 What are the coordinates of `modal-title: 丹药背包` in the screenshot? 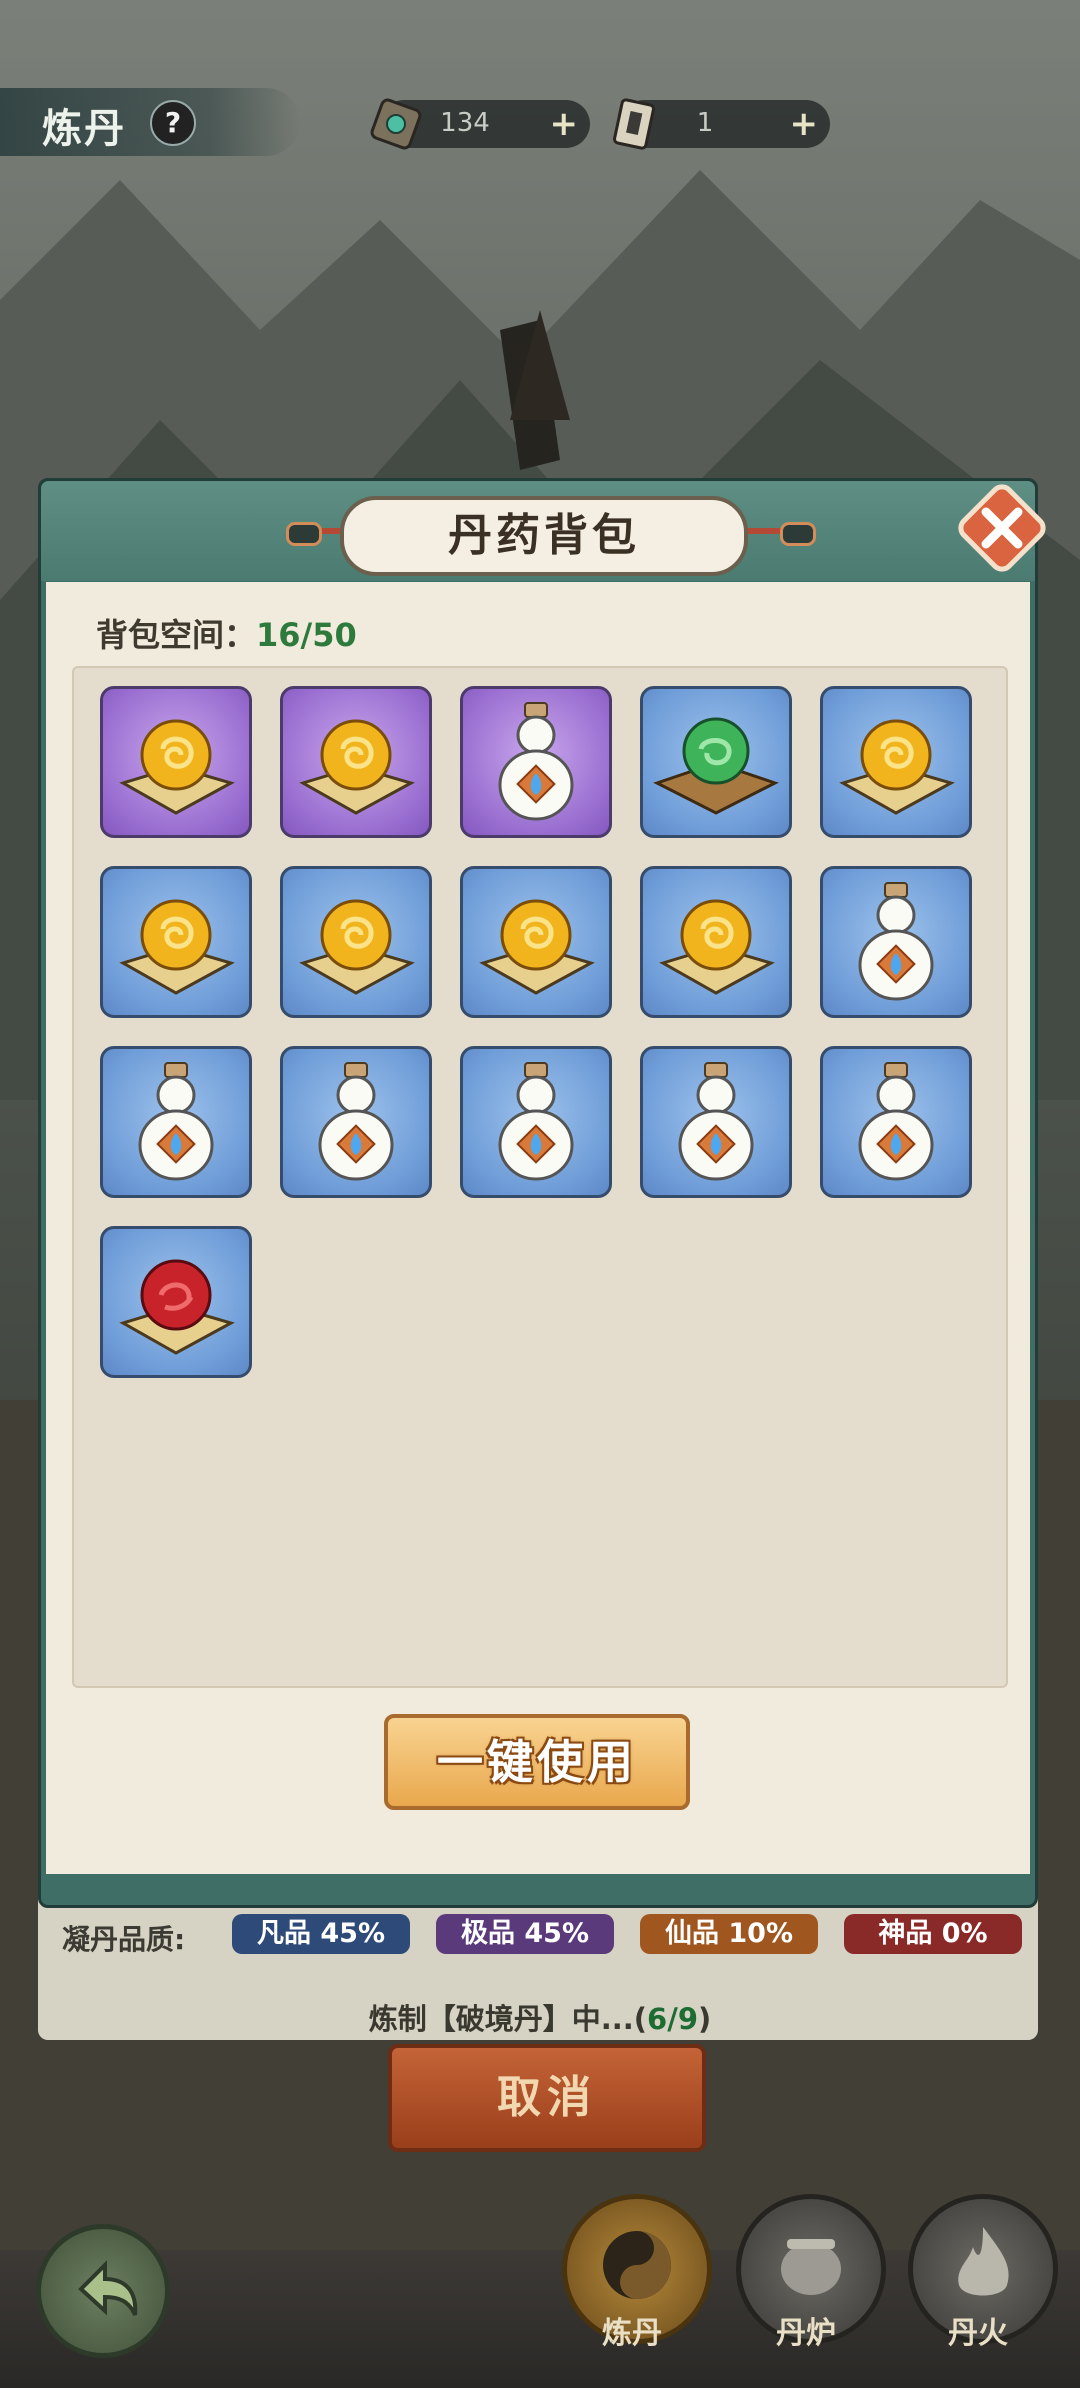 It's located at (544, 536).